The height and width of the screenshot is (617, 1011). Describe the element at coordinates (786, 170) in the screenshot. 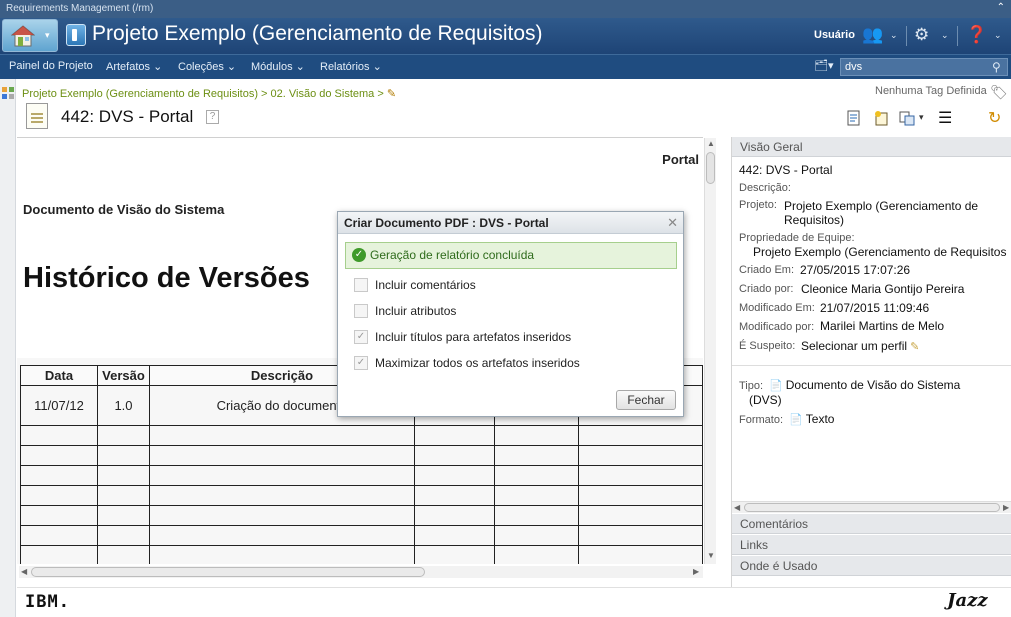

I see `artifact-name: 442: DVS - Portal` at that location.